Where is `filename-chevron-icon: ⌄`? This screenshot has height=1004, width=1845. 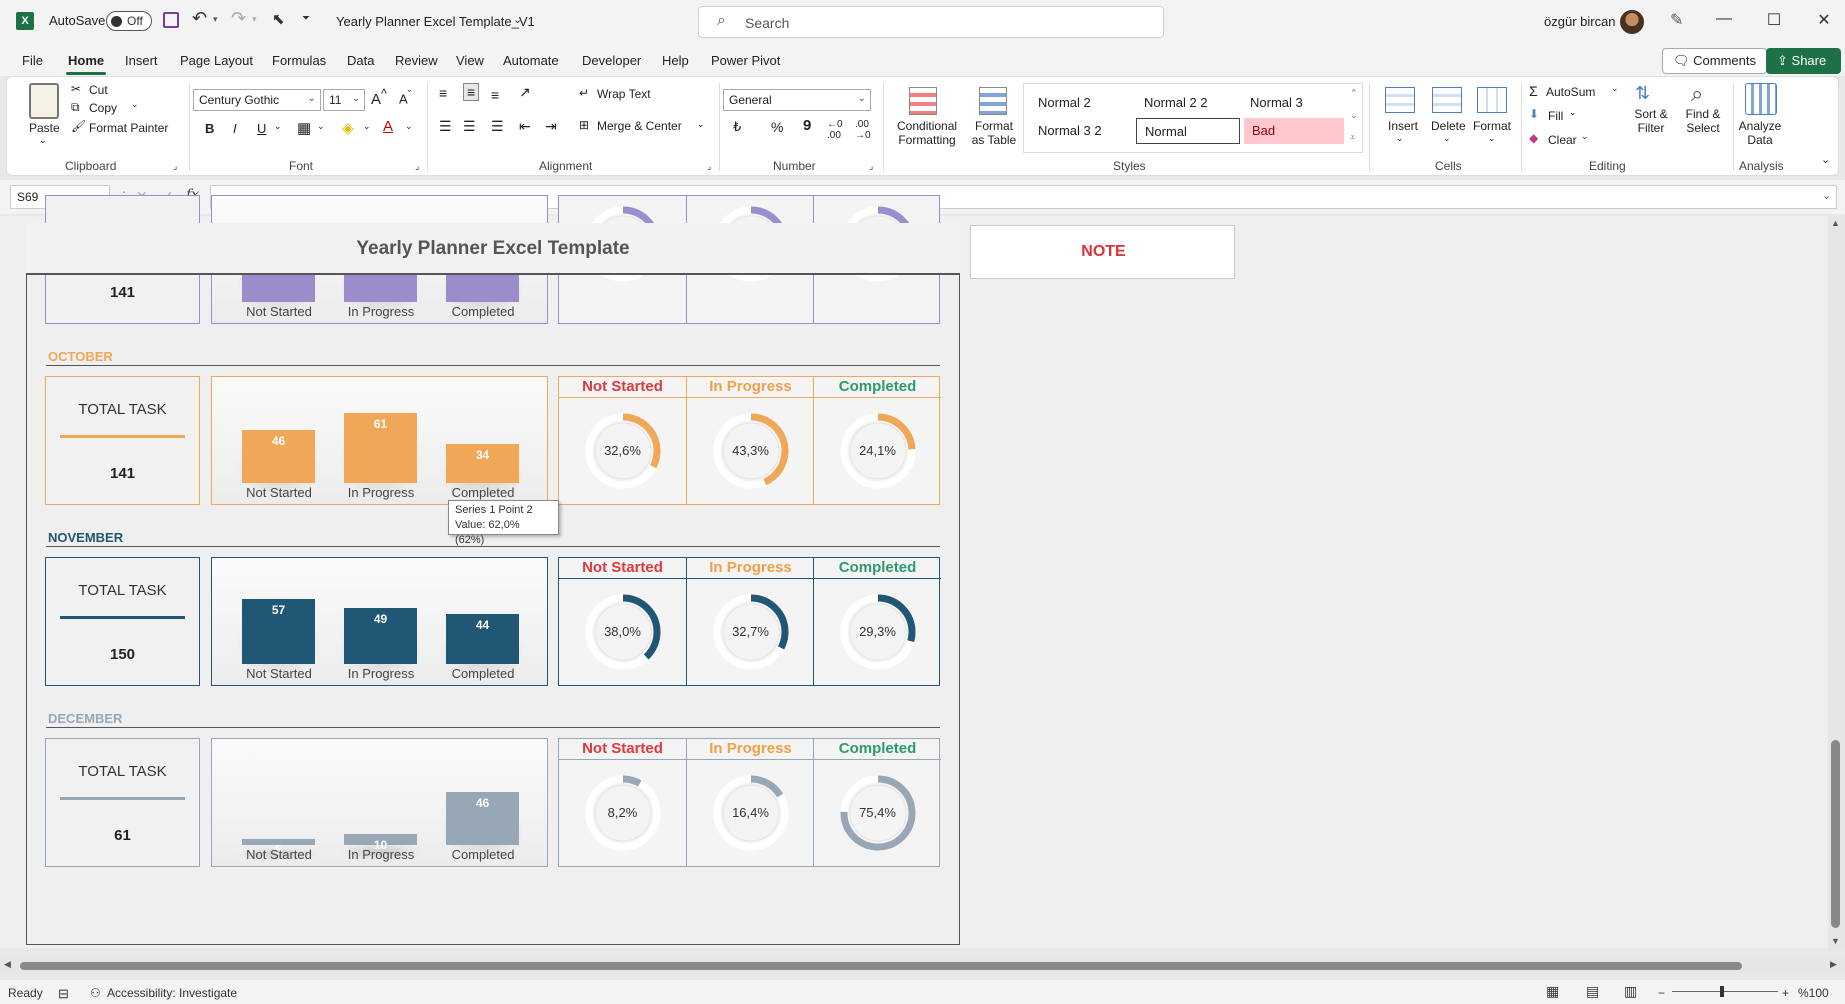
filename-chevron-icon: ⌄ is located at coordinates (517, 19).